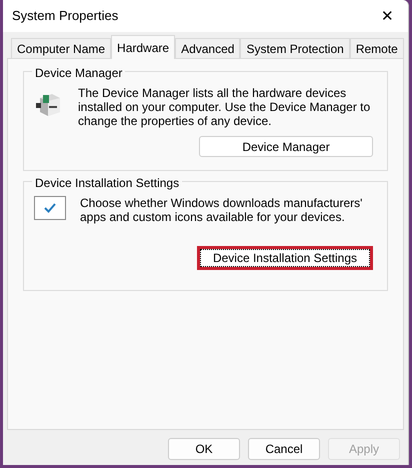 The image size is (412, 468). Describe the element at coordinates (143, 47) in the screenshot. I see `tab: Hardware` at that location.